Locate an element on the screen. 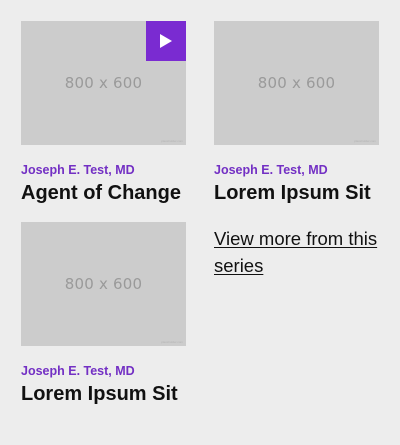  play-icon is located at coordinates (166, 41).